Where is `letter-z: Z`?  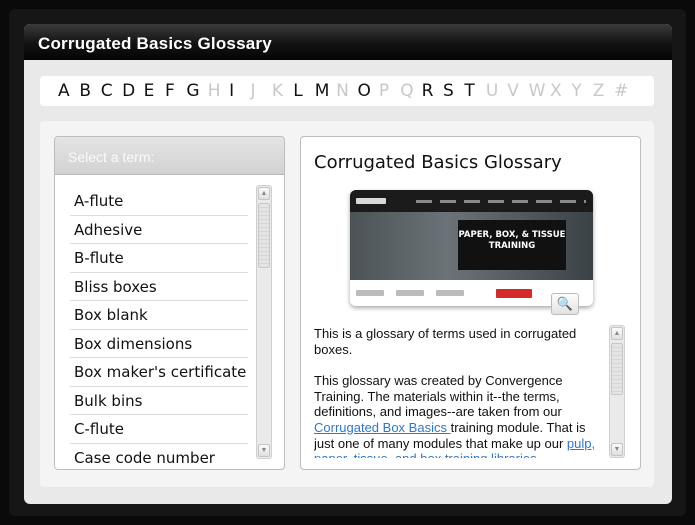 letter-z: Z is located at coordinates (598, 91).